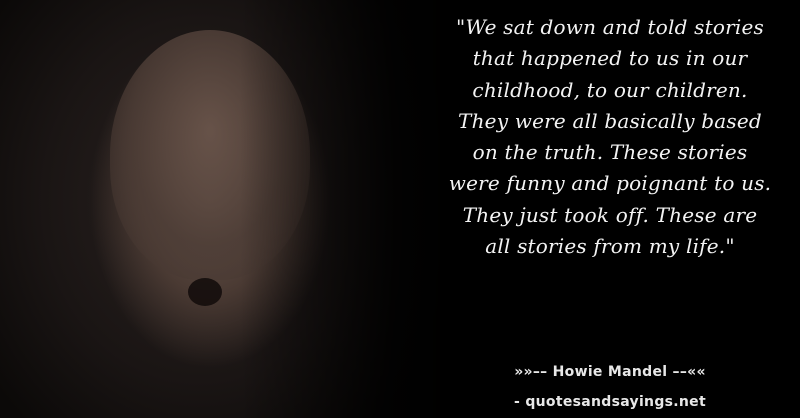  What do you see at coordinates (610, 214) in the screenshot?
I see `quote-line: They just took off. These are` at bounding box center [610, 214].